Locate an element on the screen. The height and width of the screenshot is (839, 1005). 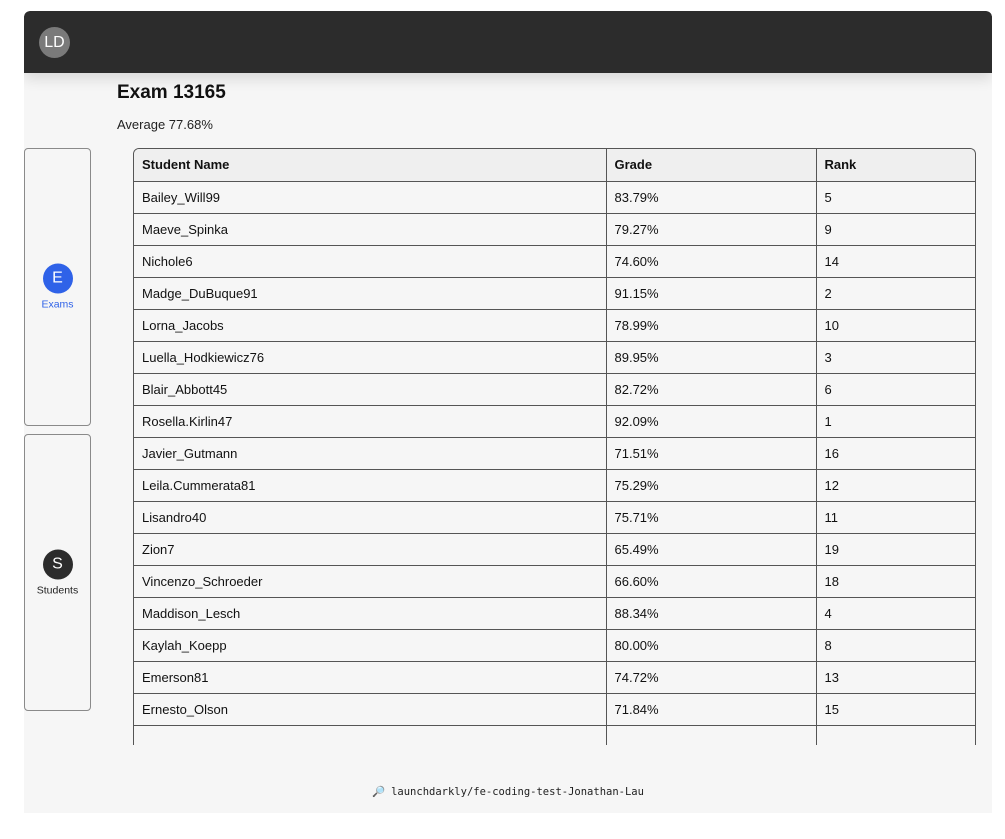
table-row: Leila.Cummerata81 75.29% 12 is located at coordinates (554, 485).